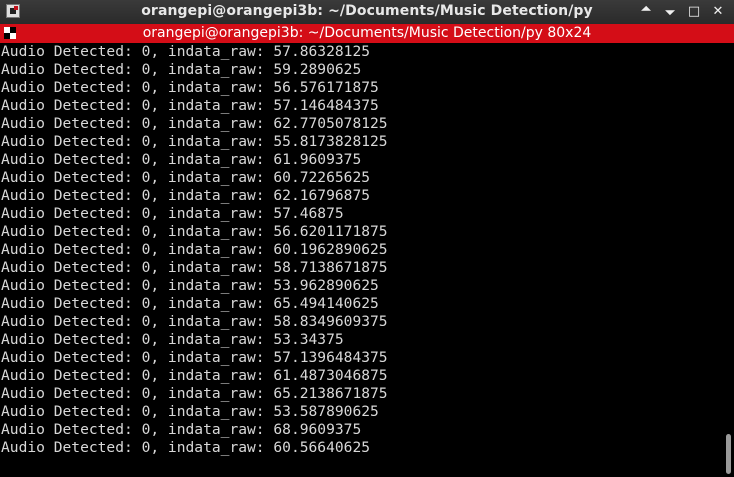 The image size is (734, 477). What do you see at coordinates (728, 260) in the screenshot?
I see `terminal-scrollbar` at bounding box center [728, 260].